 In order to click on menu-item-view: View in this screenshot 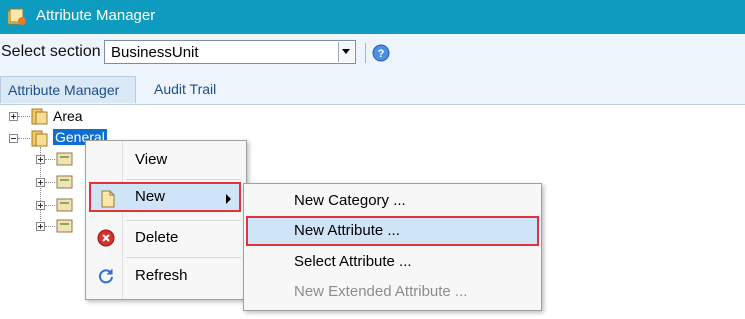, I will do `click(165, 160)`.